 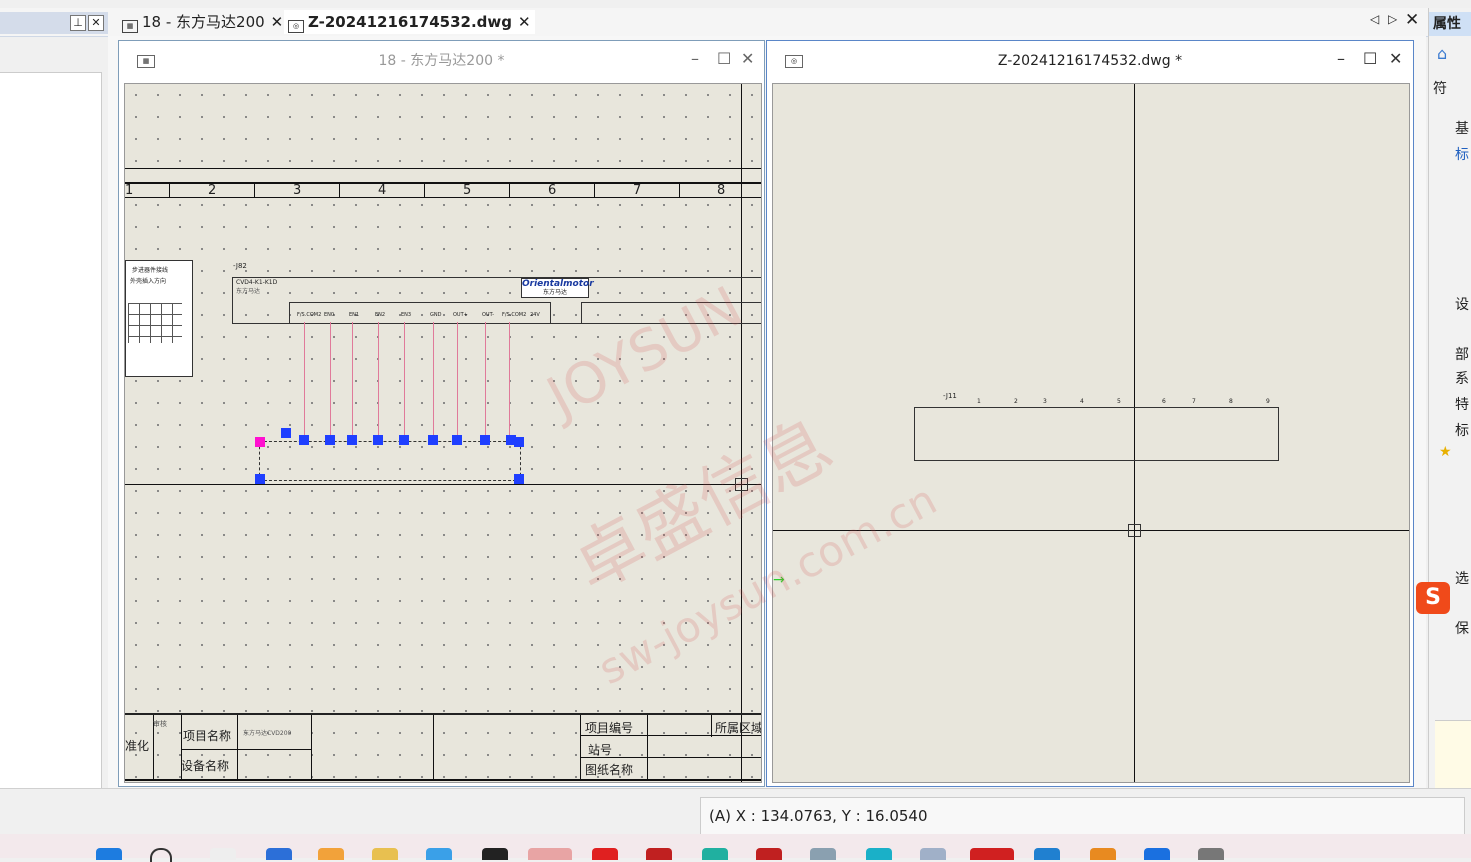 I want to click on panel-item: 部, so click(x=1462, y=354).